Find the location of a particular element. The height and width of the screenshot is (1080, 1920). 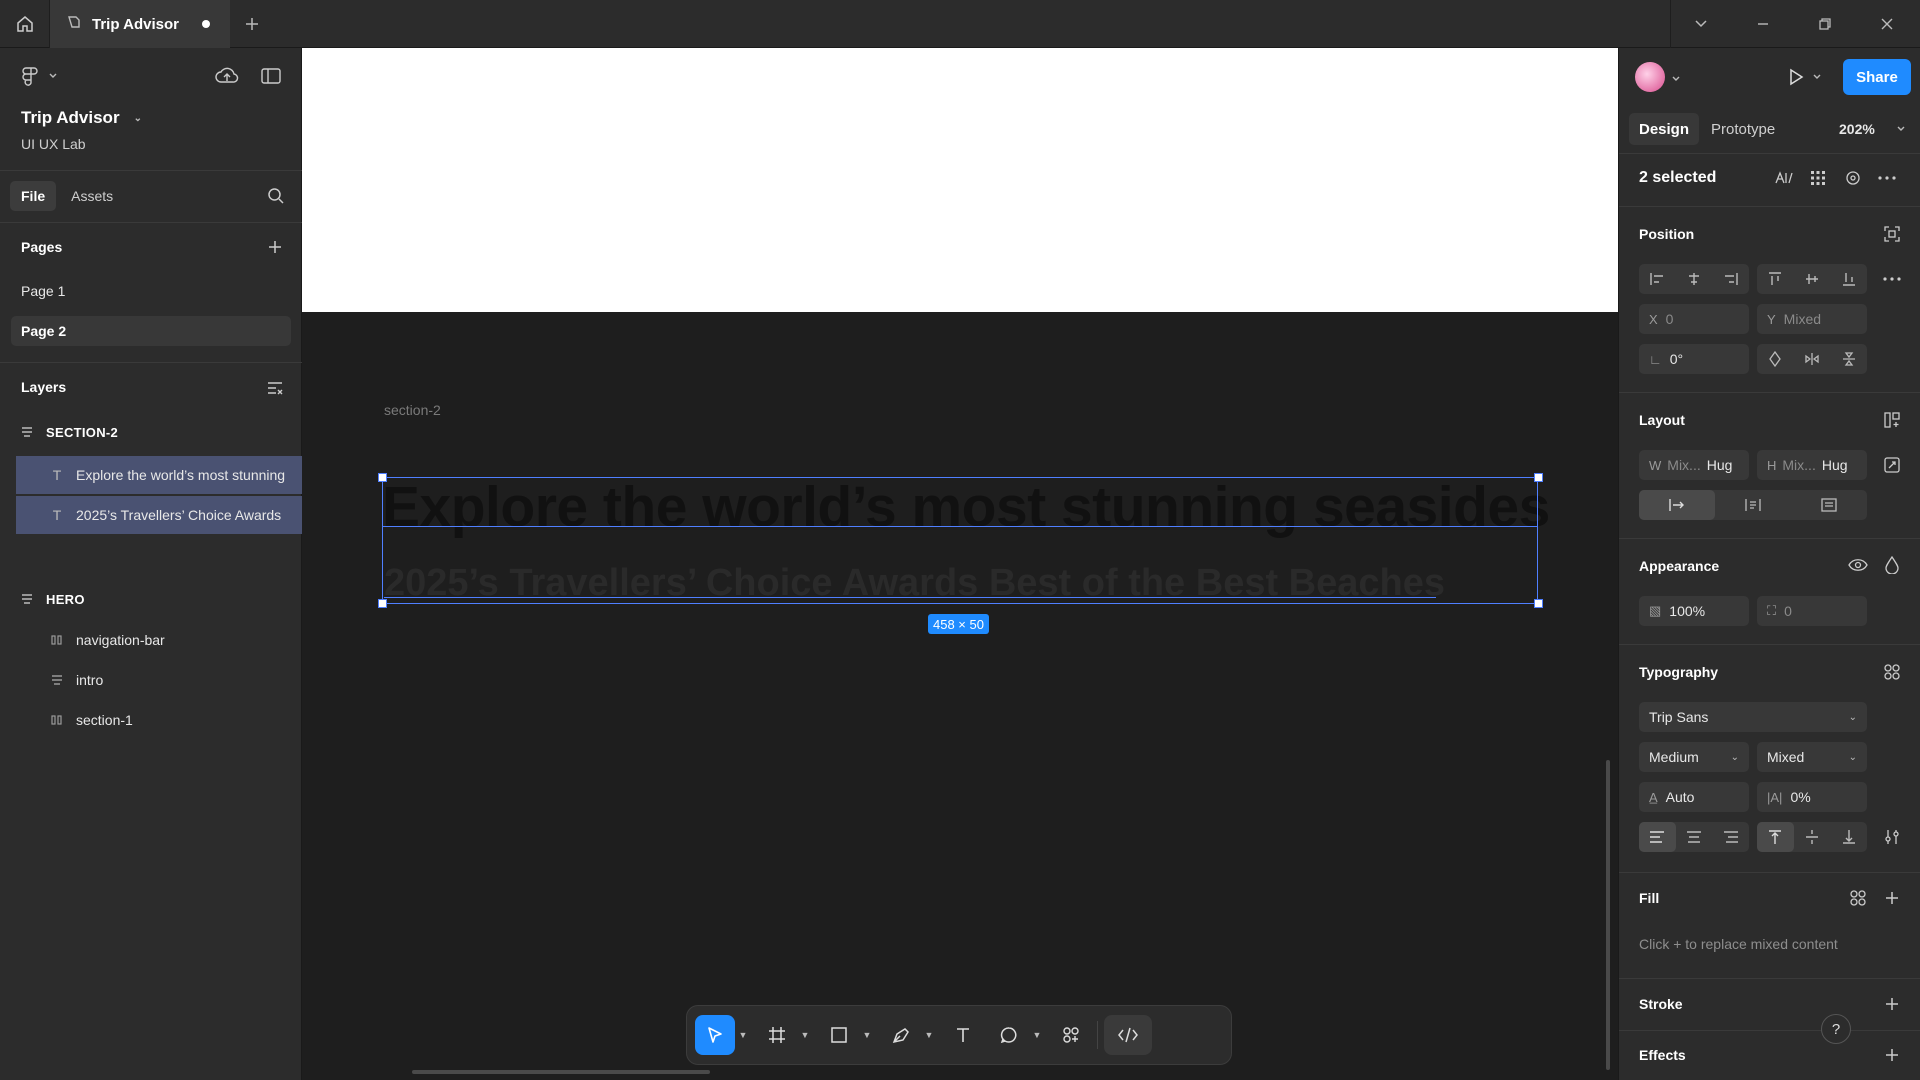

help-button: ? is located at coordinates (1836, 1029).